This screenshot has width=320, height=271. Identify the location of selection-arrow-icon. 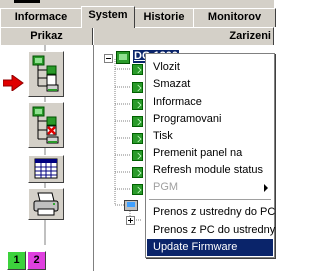
(13, 83).